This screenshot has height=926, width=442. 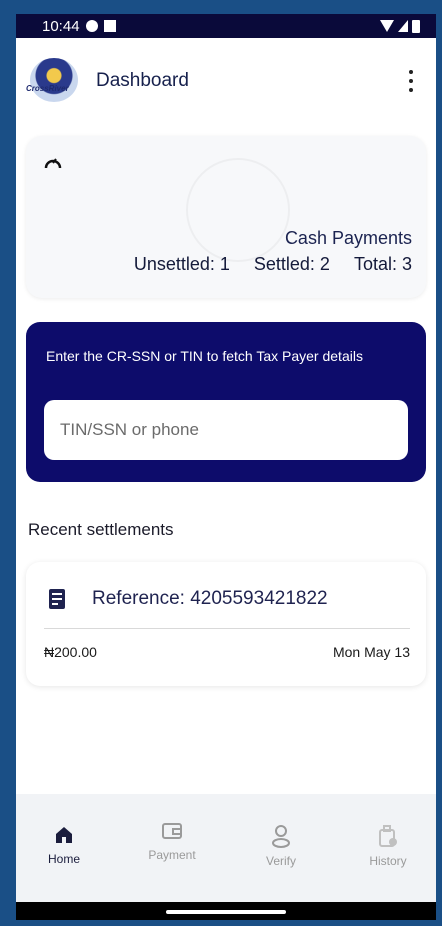 I want to click on watermark-logo, so click(x=238, y=210).